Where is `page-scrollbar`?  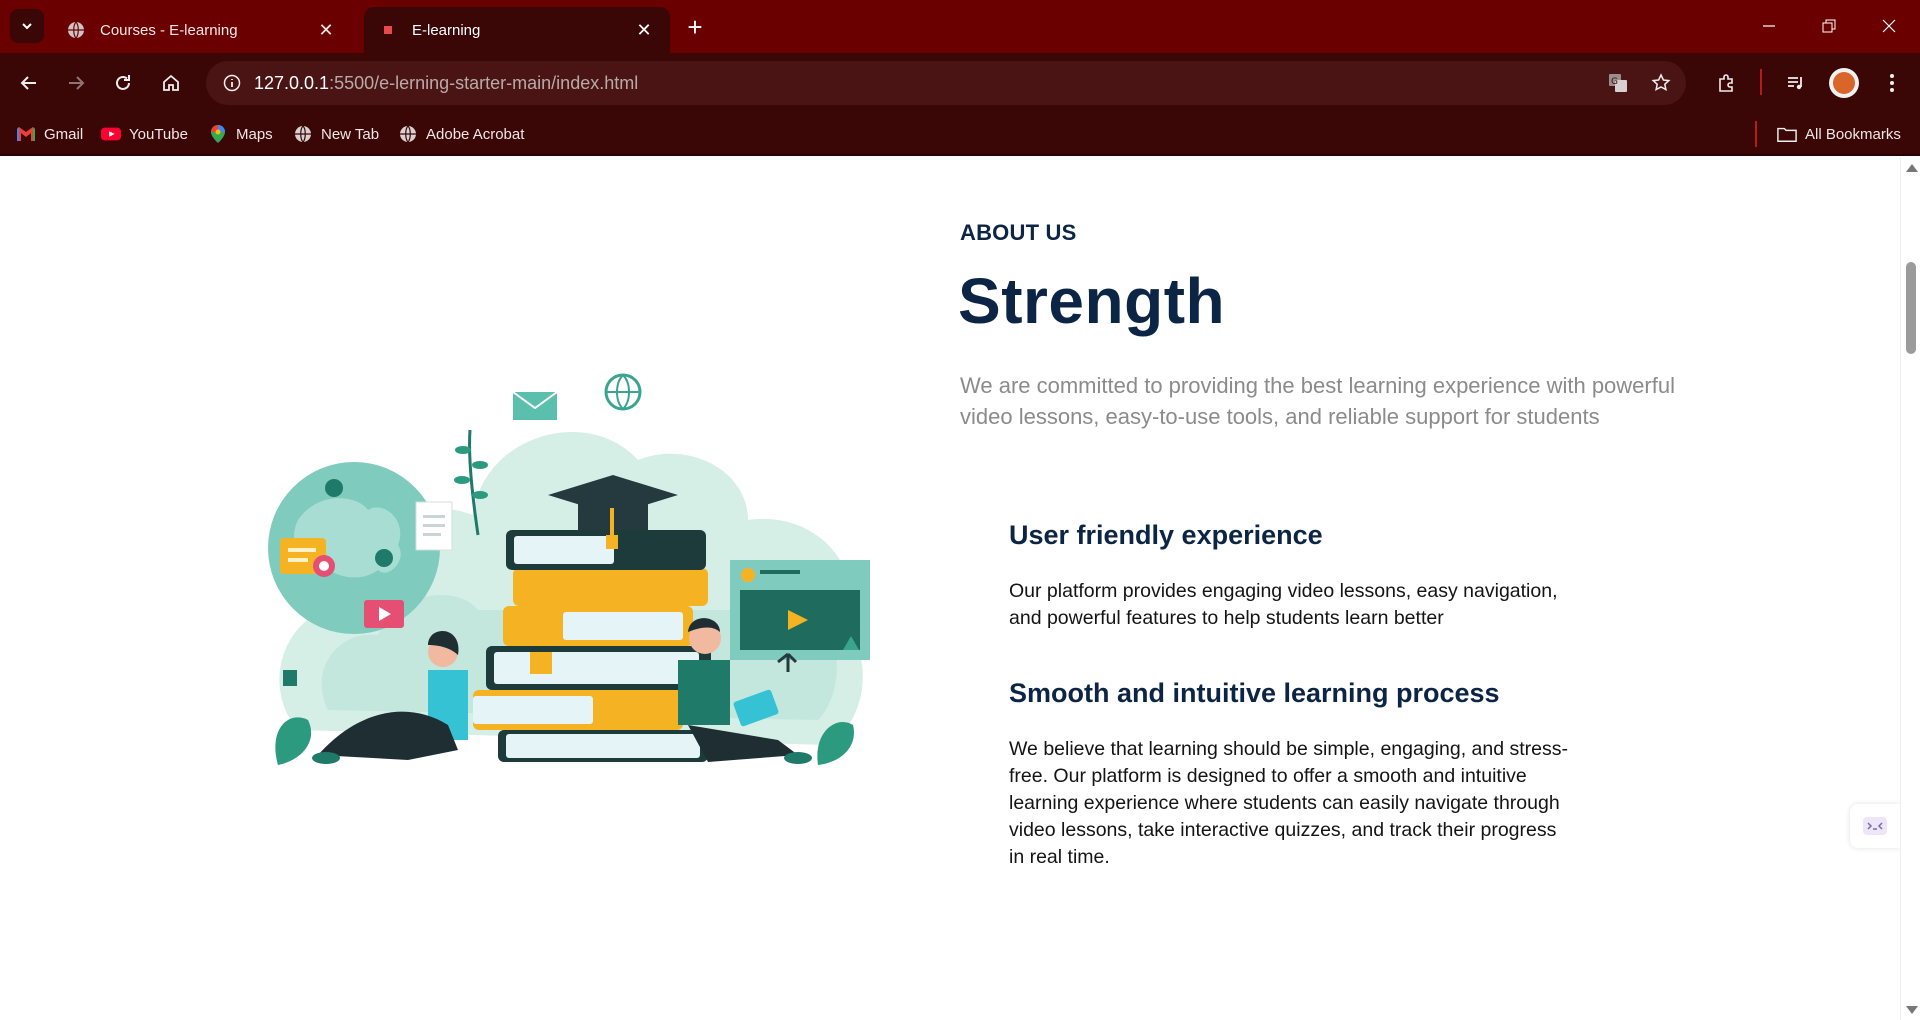 page-scrollbar is located at coordinates (1910, 589).